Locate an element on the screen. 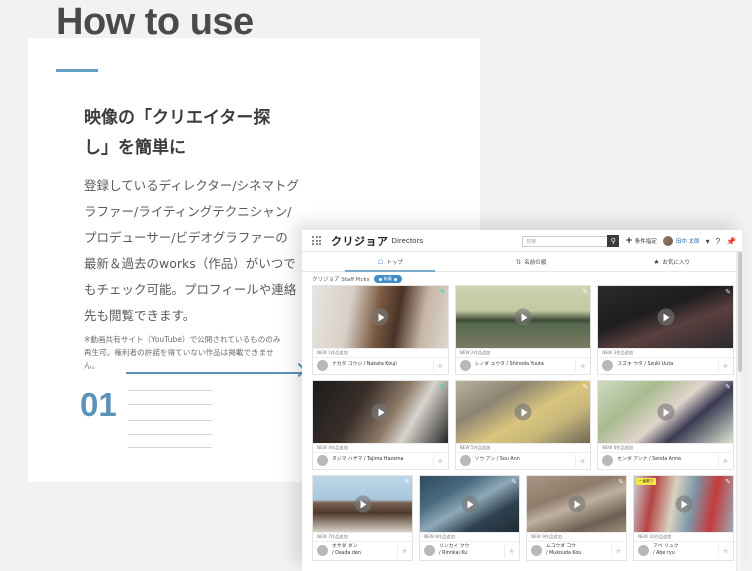 The height and width of the screenshot is (571, 752). status-badge: 新着 is located at coordinates (387, 279).